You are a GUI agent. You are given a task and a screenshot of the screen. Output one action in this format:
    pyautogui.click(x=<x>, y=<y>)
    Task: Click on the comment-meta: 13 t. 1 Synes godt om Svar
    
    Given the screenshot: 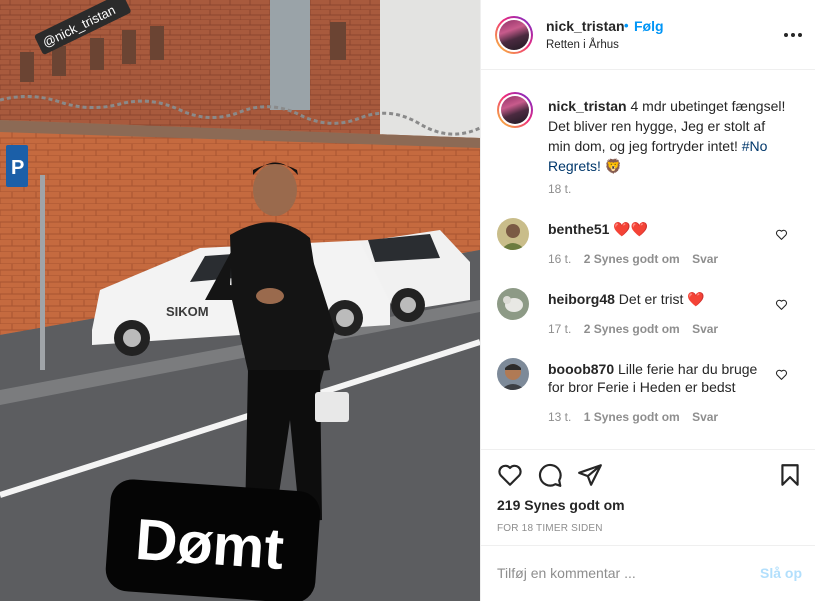 What is the action you would take?
    pyautogui.click(x=637, y=417)
    